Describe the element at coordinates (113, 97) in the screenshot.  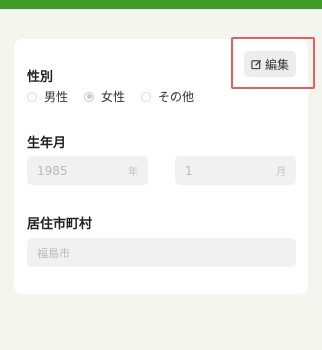
I see `radio-female-label: 女性` at that location.